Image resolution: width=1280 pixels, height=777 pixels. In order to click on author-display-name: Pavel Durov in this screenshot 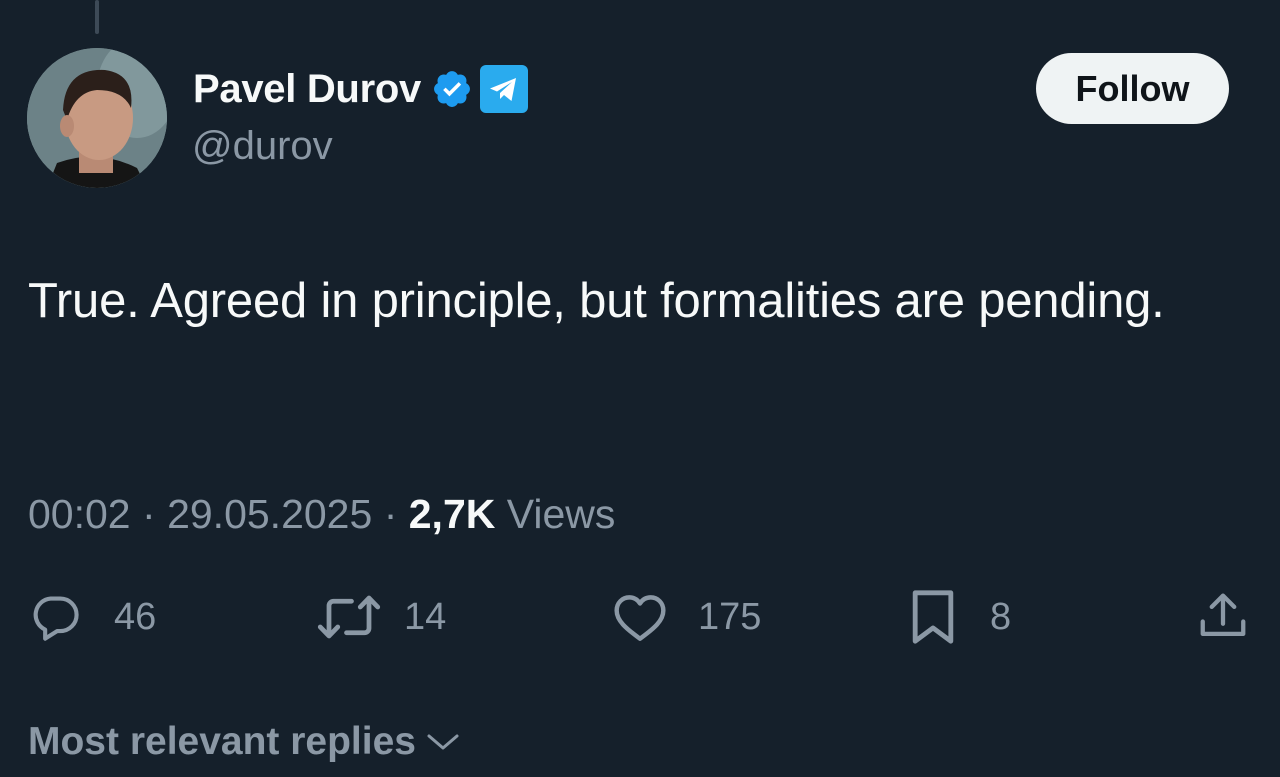, I will do `click(307, 89)`.